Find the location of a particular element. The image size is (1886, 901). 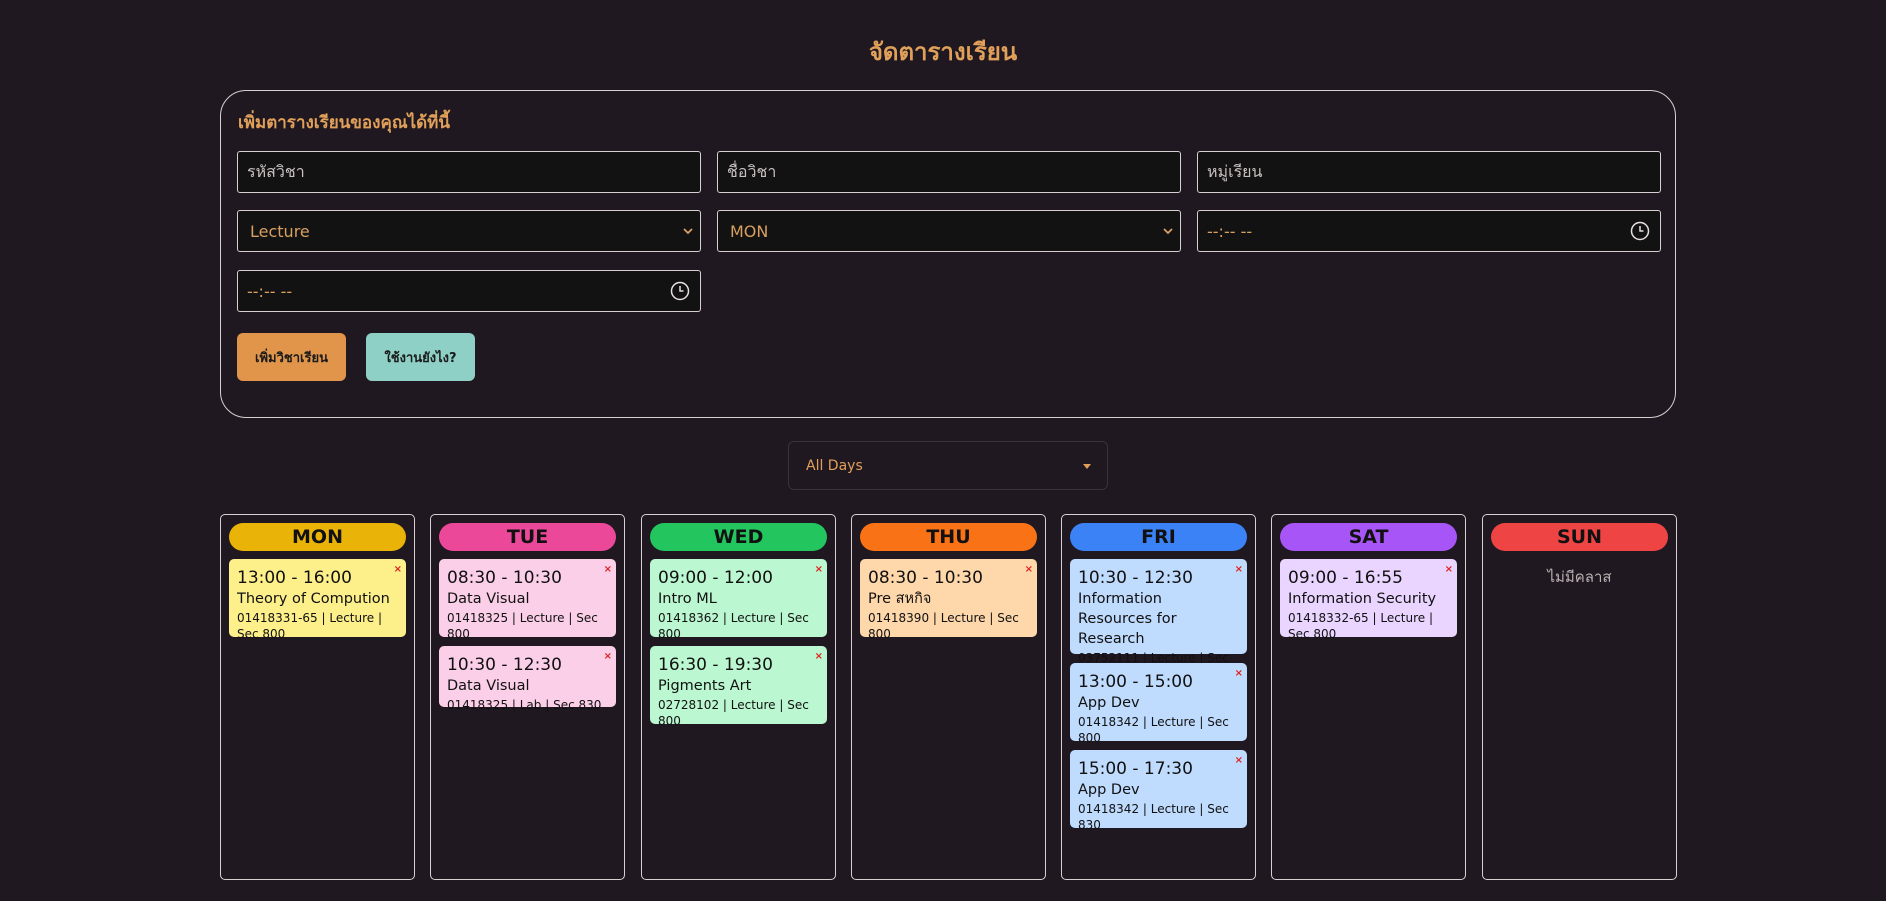

class-time: 09:00 - 16:55 is located at coordinates (1345, 578).